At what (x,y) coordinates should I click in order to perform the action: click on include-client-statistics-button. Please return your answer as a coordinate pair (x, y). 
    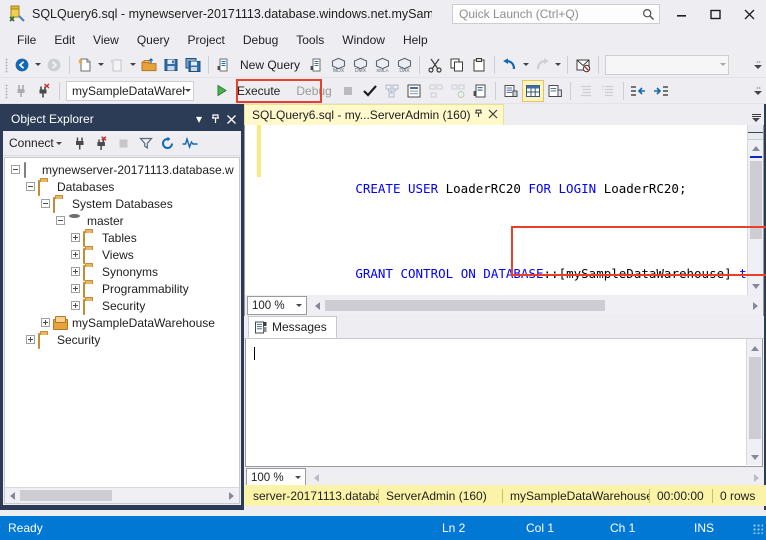
    Looking at the image, I should click on (458, 91).